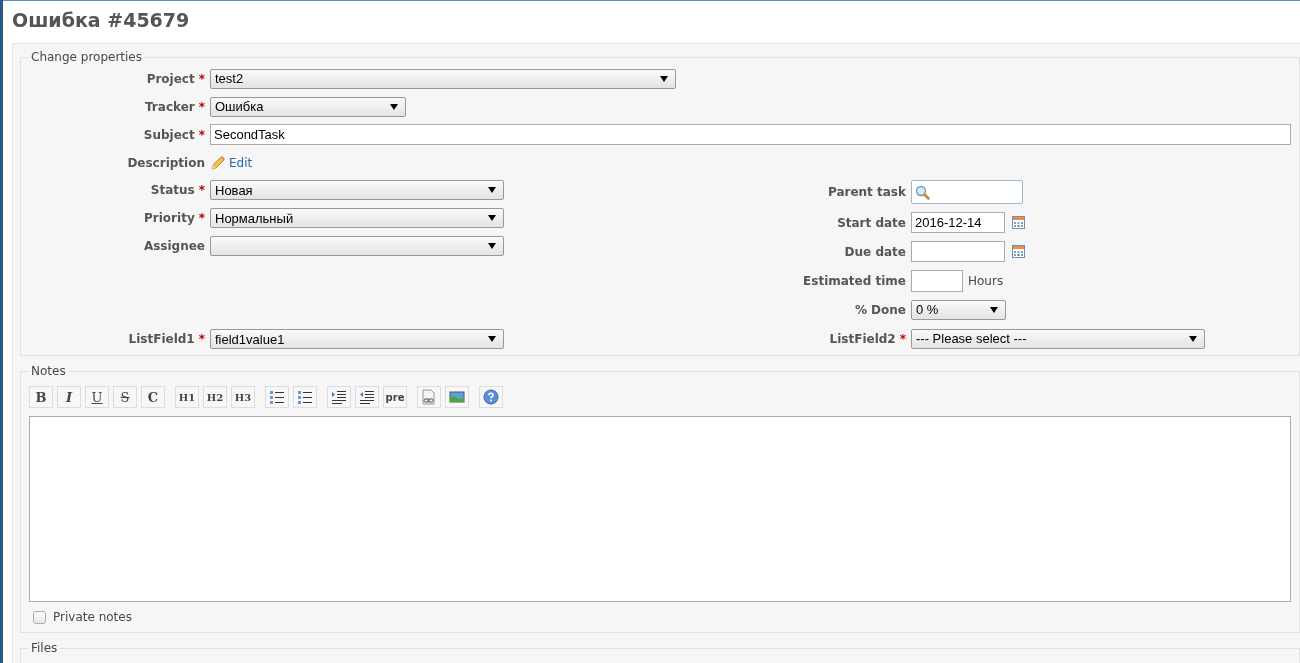  What do you see at coordinates (166, 162) in the screenshot?
I see `field-label: Description` at bounding box center [166, 162].